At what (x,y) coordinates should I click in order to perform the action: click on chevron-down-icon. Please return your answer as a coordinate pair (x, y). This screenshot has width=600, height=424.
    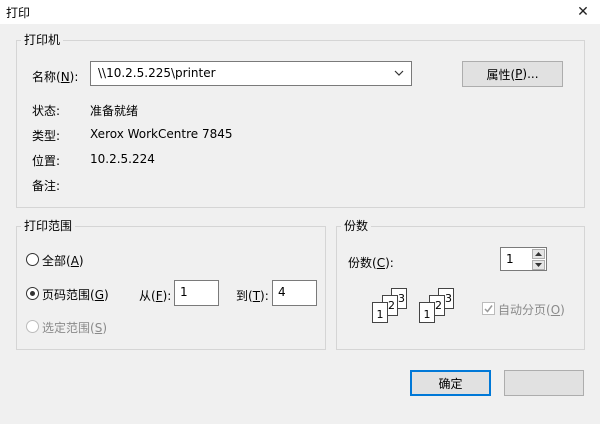
    Looking at the image, I should click on (399, 73).